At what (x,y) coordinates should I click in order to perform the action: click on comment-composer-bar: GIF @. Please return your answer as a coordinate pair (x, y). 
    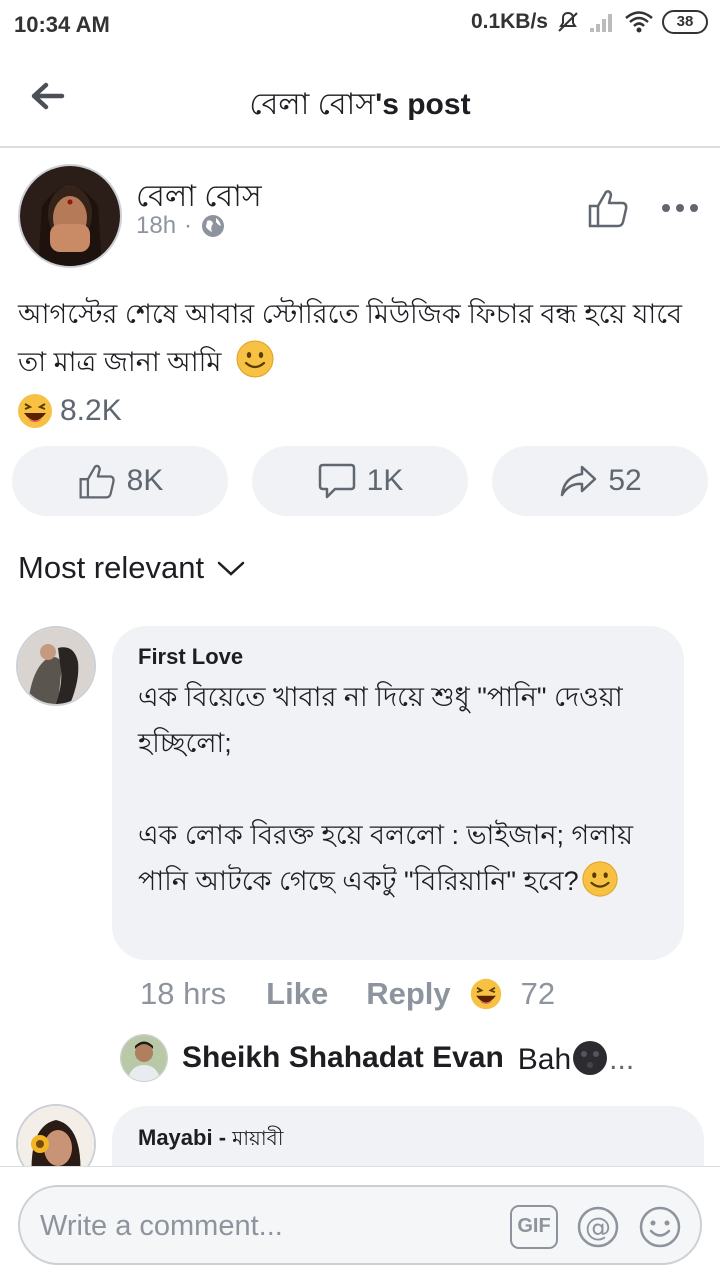
    Looking at the image, I should click on (360, 1223).